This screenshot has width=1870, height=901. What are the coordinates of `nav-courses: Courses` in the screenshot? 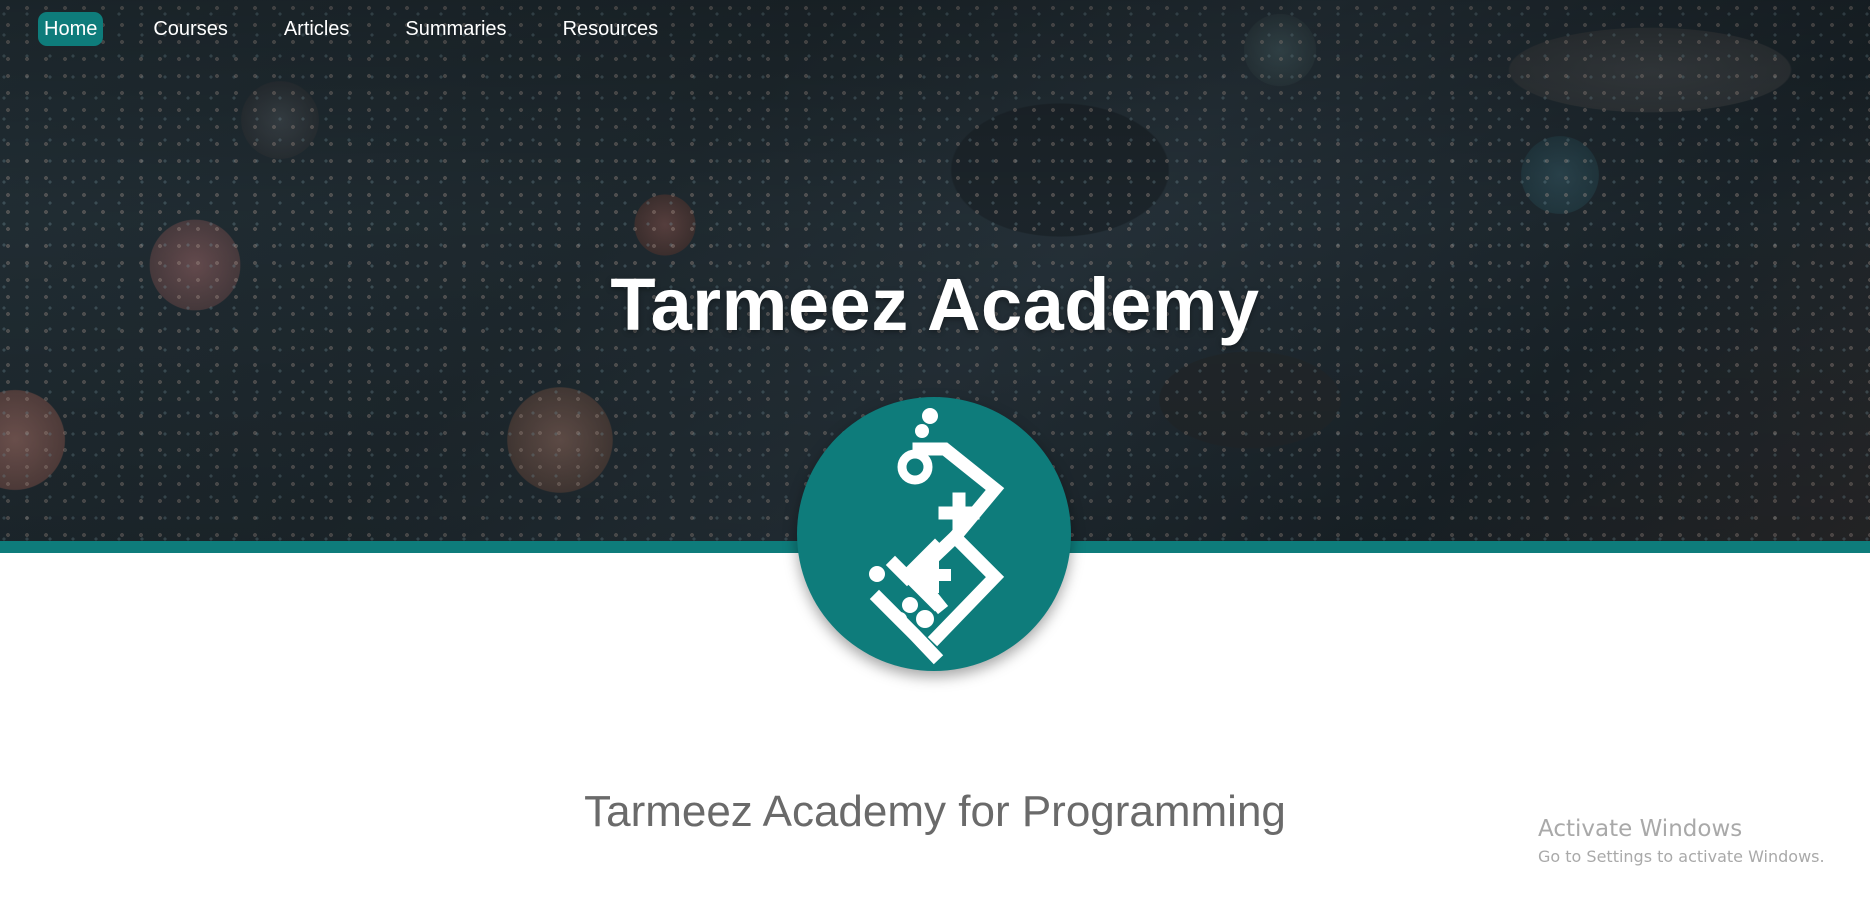 It's located at (190, 29).